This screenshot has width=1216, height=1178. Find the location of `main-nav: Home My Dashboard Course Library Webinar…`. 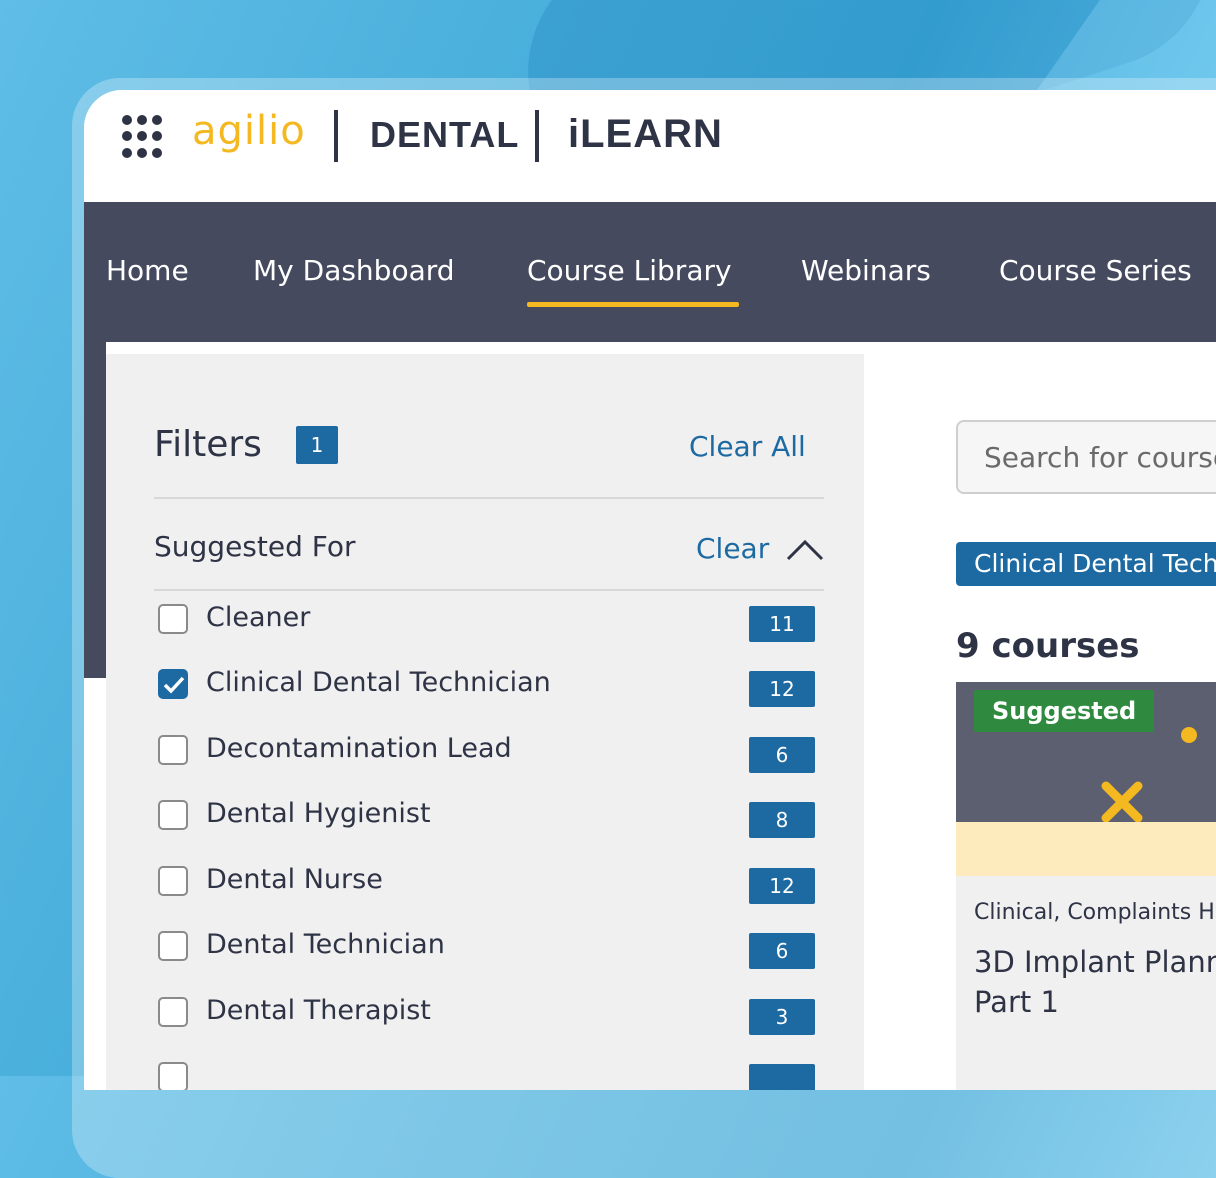

main-nav: Home My Dashboard Course Library Webinar… is located at coordinates (650, 272).